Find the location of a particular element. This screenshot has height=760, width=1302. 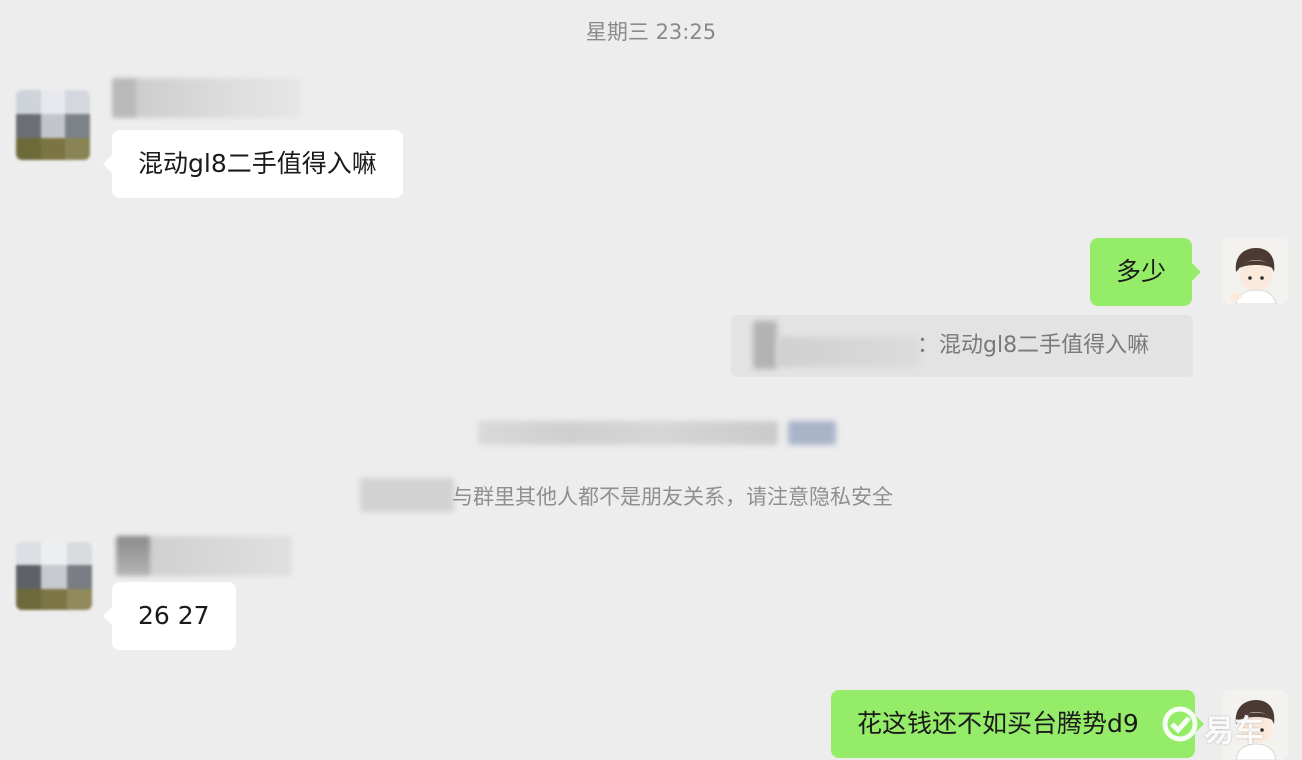

quoted-message: ：混动gl8二手值得入嘛 is located at coordinates (962, 346).